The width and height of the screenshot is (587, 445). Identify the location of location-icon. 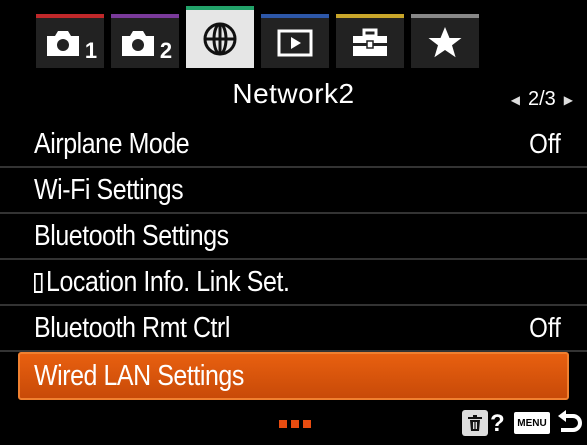
(38, 282).